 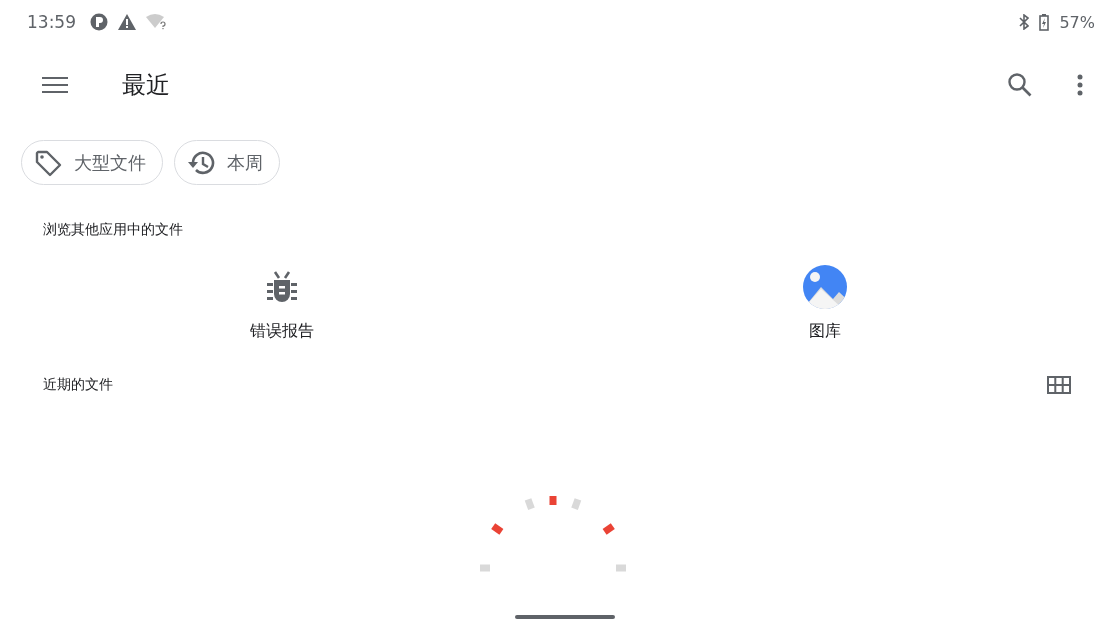 I want to click on filter-chip: 大型文件, so click(x=92, y=162).